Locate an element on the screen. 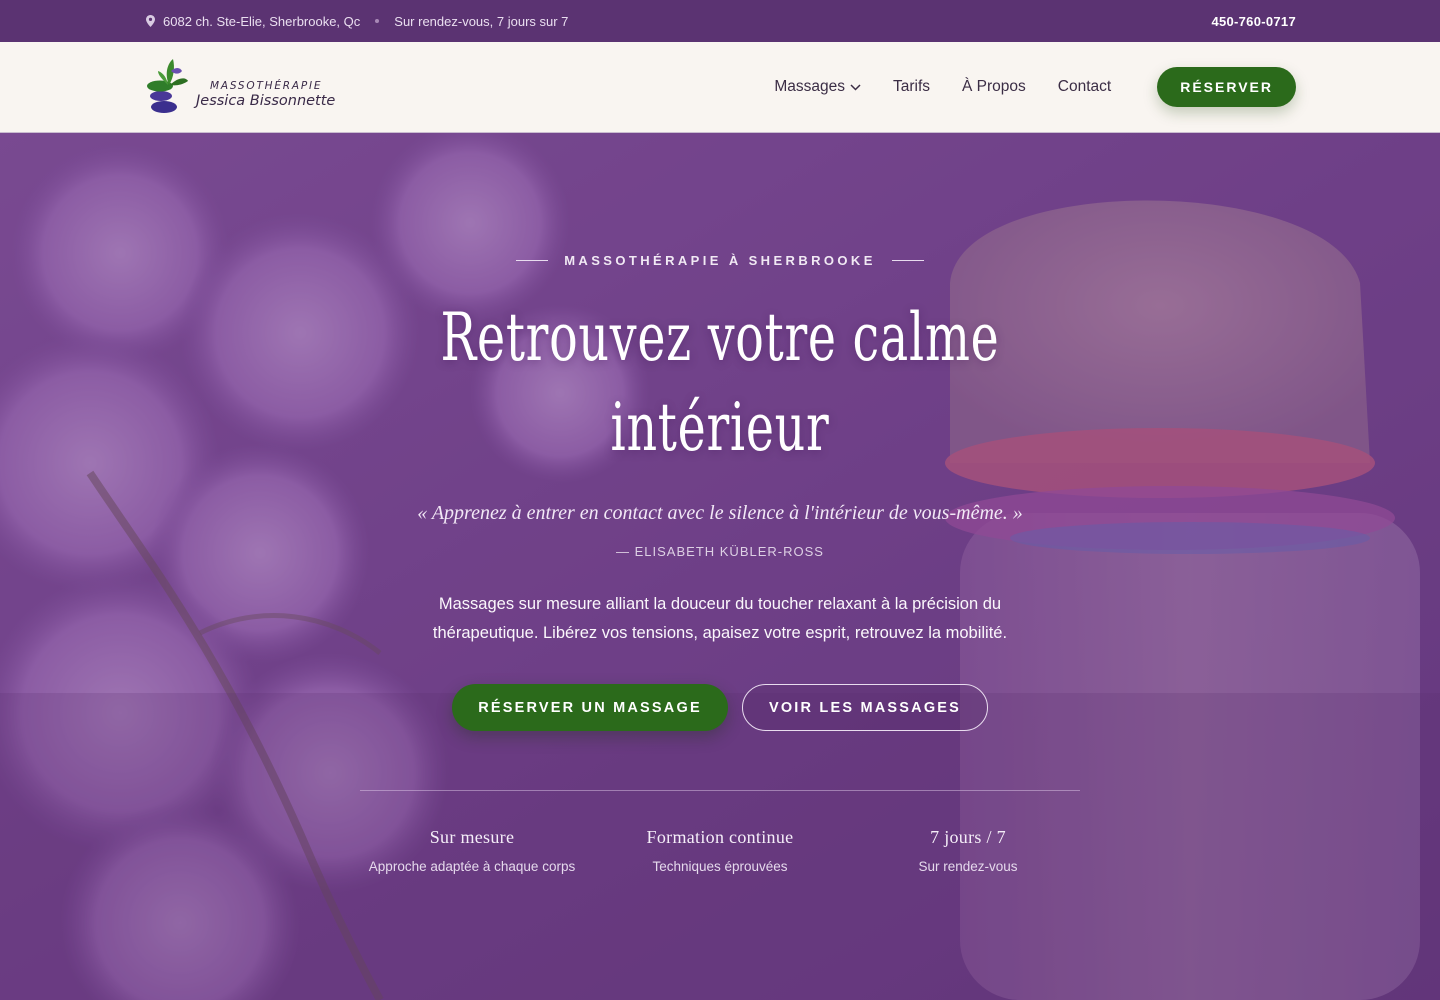  nav-item-label: Massages is located at coordinates (809, 86).